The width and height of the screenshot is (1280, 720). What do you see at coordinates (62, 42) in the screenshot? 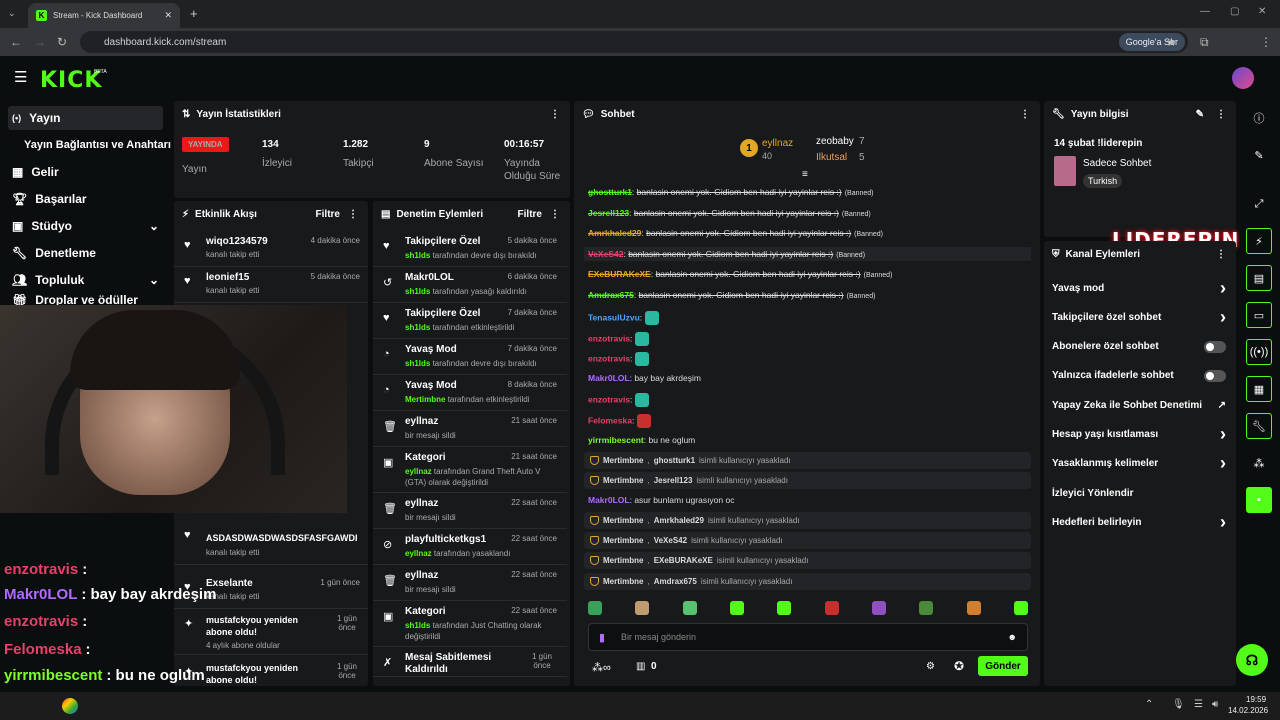
I see `reload-icon: ↻` at bounding box center [62, 42].